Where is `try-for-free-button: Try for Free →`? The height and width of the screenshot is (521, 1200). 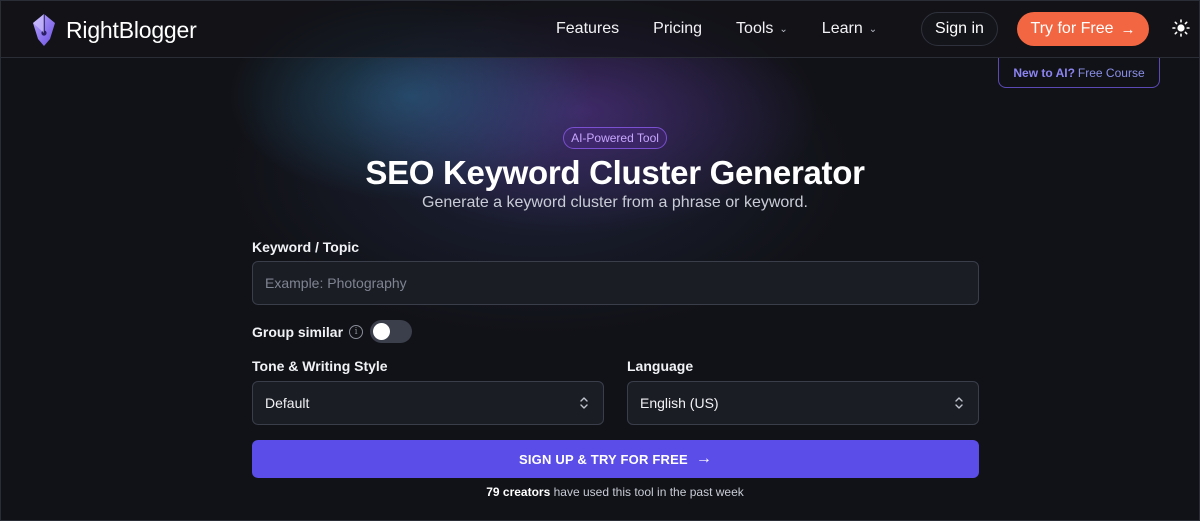 try-for-free-button: Try for Free → is located at coordinates (1083, 29).